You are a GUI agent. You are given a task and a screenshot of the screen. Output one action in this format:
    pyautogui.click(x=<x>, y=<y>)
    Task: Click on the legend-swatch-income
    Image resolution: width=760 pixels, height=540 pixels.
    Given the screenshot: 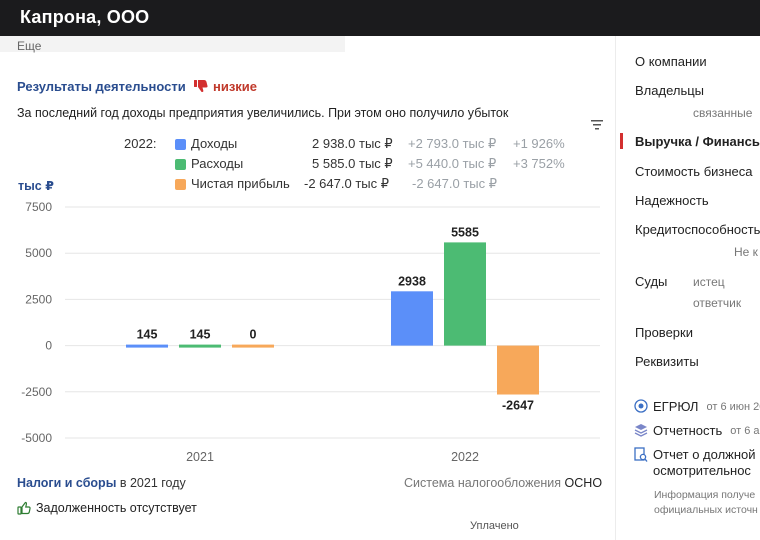 What is the action you would take?
    pyautogui.click(x=180, y=144)
    